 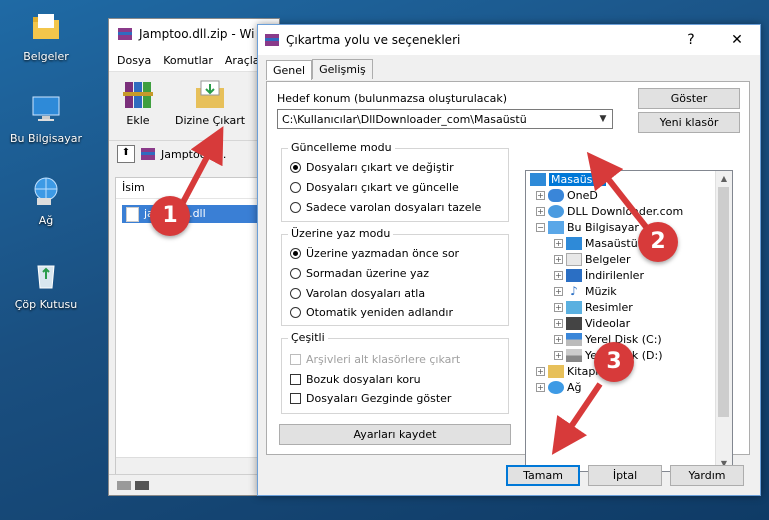 What do you see at coordinates (737, 40) in the screenshot?
I see `close-button: ✕` at bounding box center [737, 40].